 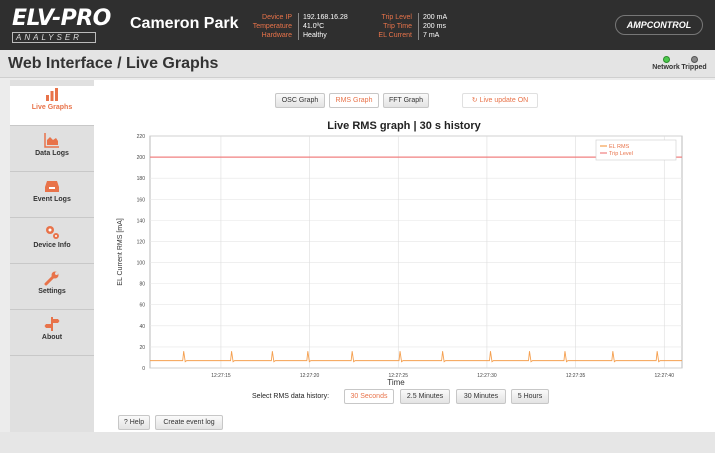 I want to click on live-update-label: Live update ON, so click(x=504, y=100).